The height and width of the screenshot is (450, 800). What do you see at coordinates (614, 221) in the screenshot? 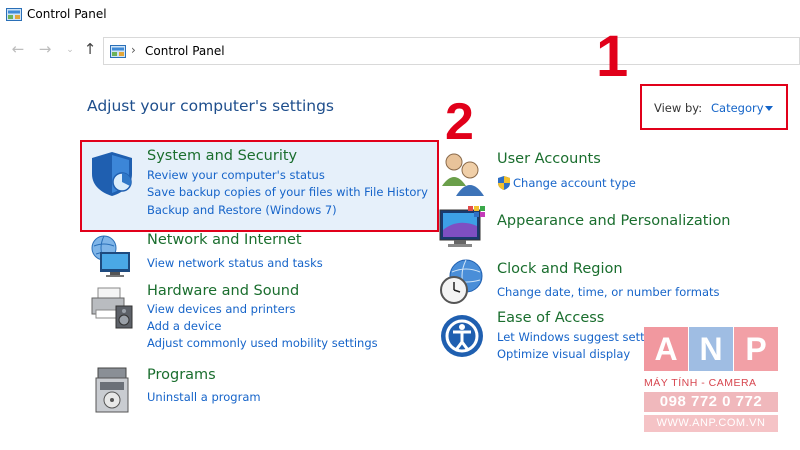
I see `category-appearance-personalization: Appearance and Personalization` at bounding box center [614, 221].